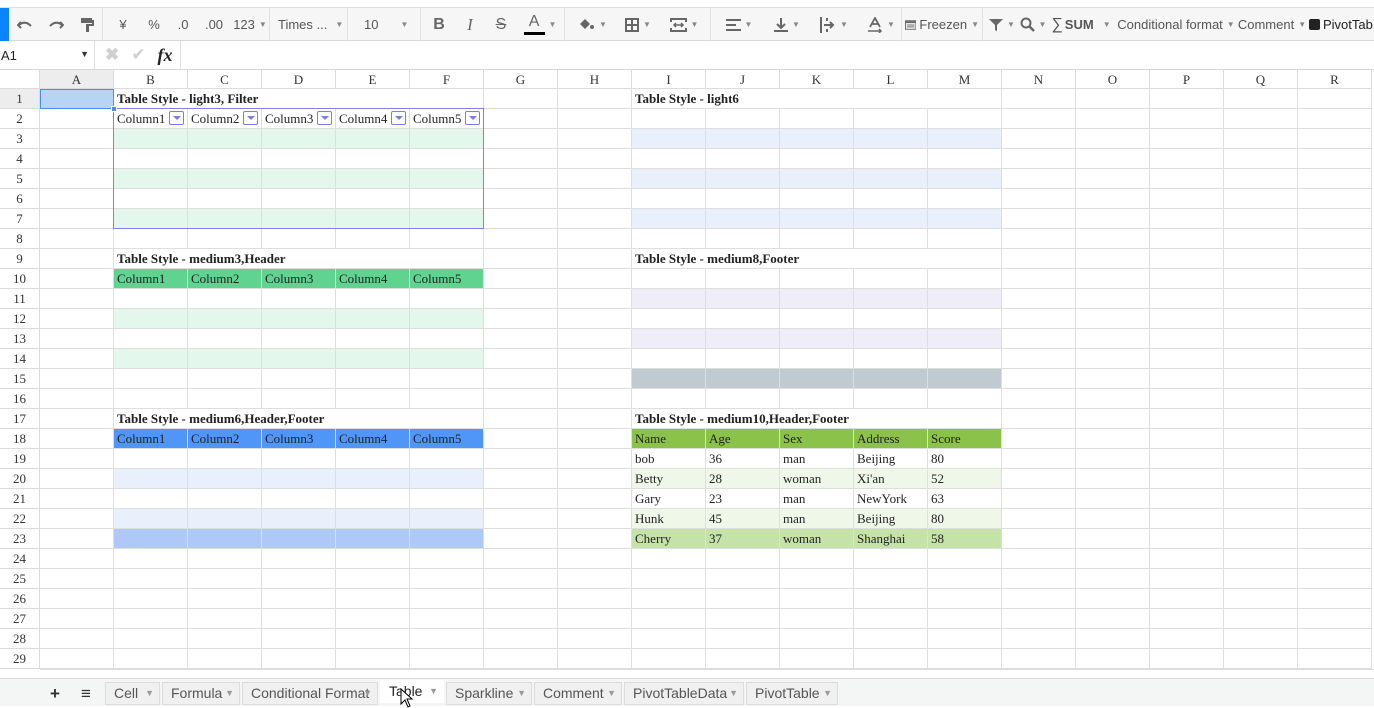  I want to click on cell-b29, so click(151, 659).